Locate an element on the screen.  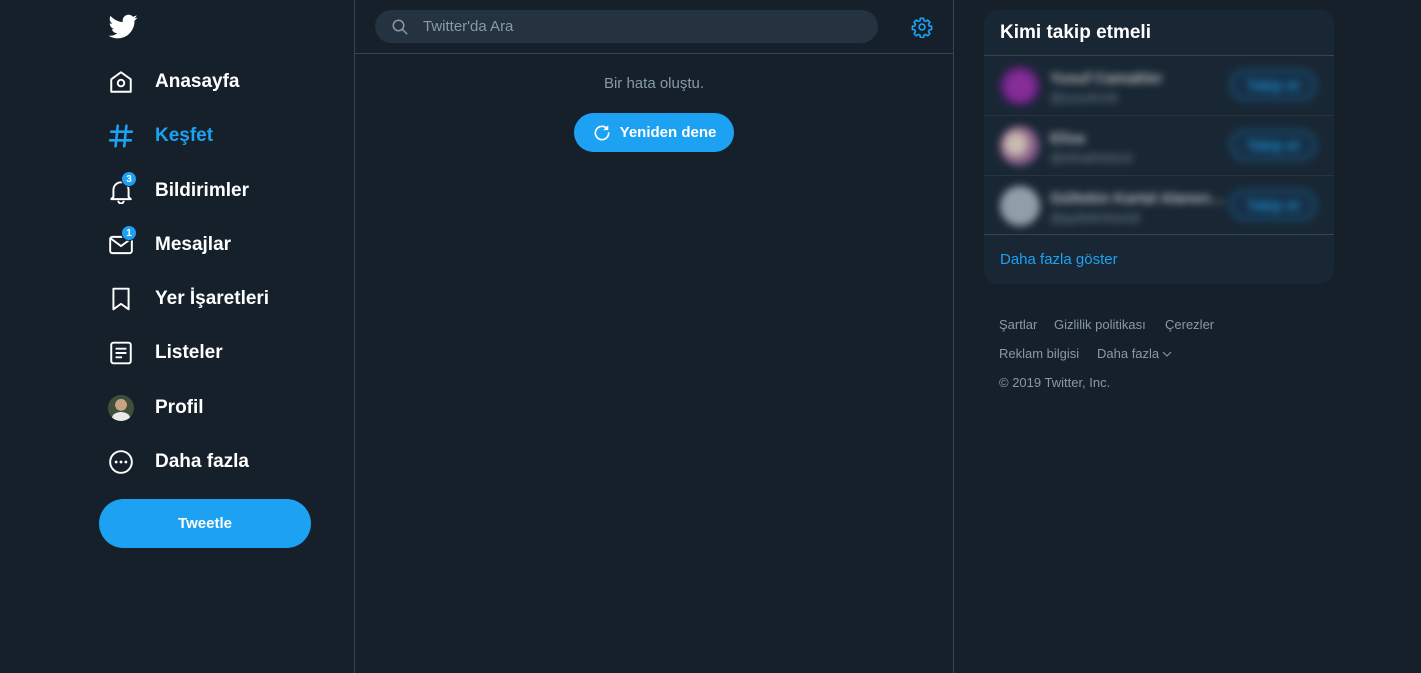
error-message: Bir hata oluştu. is located at coordinates (654, 83).